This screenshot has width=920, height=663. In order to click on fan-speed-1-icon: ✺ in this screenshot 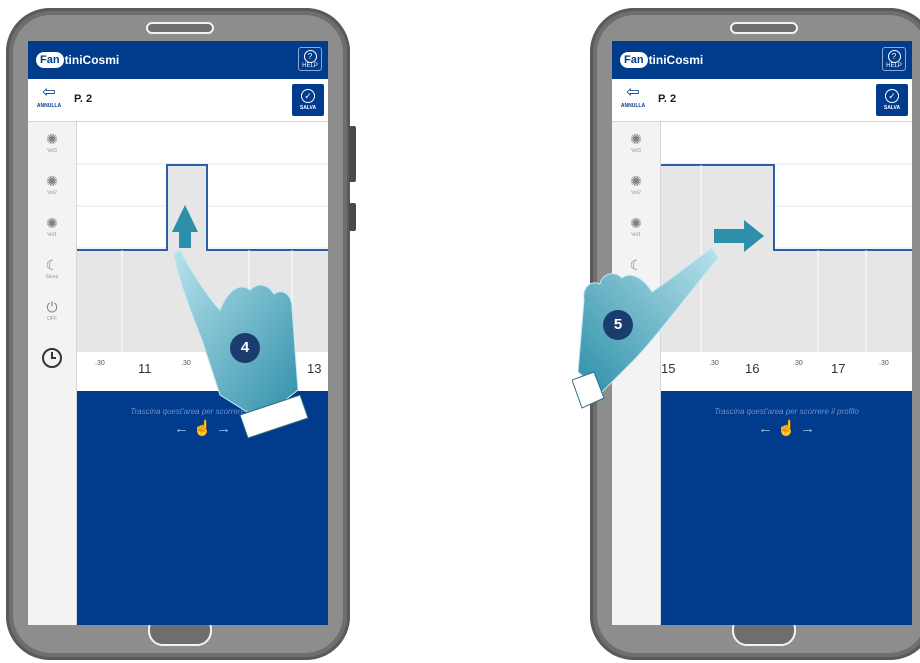, I will do `click(52, 223)`.